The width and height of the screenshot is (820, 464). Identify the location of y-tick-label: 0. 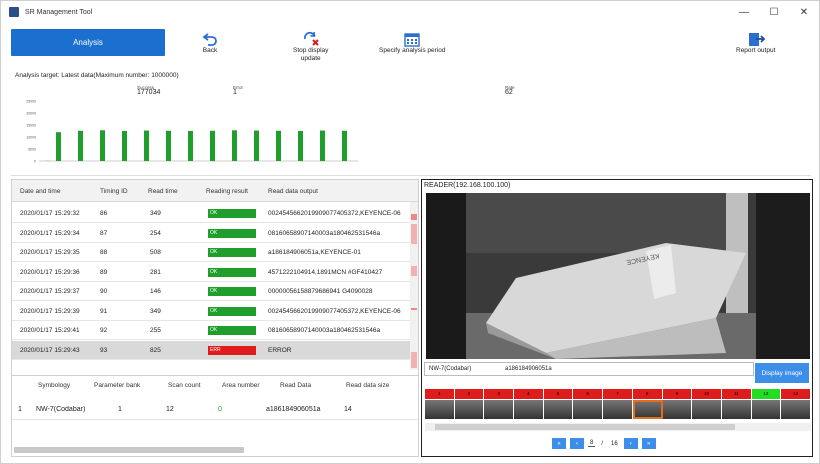
(35, 162).